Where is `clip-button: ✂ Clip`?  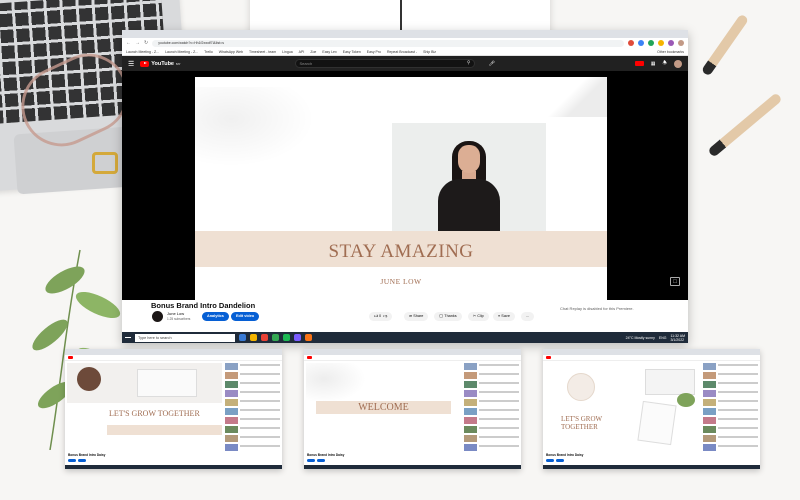 clip-button: ✂ Clip is located at coordinates (478, 316).